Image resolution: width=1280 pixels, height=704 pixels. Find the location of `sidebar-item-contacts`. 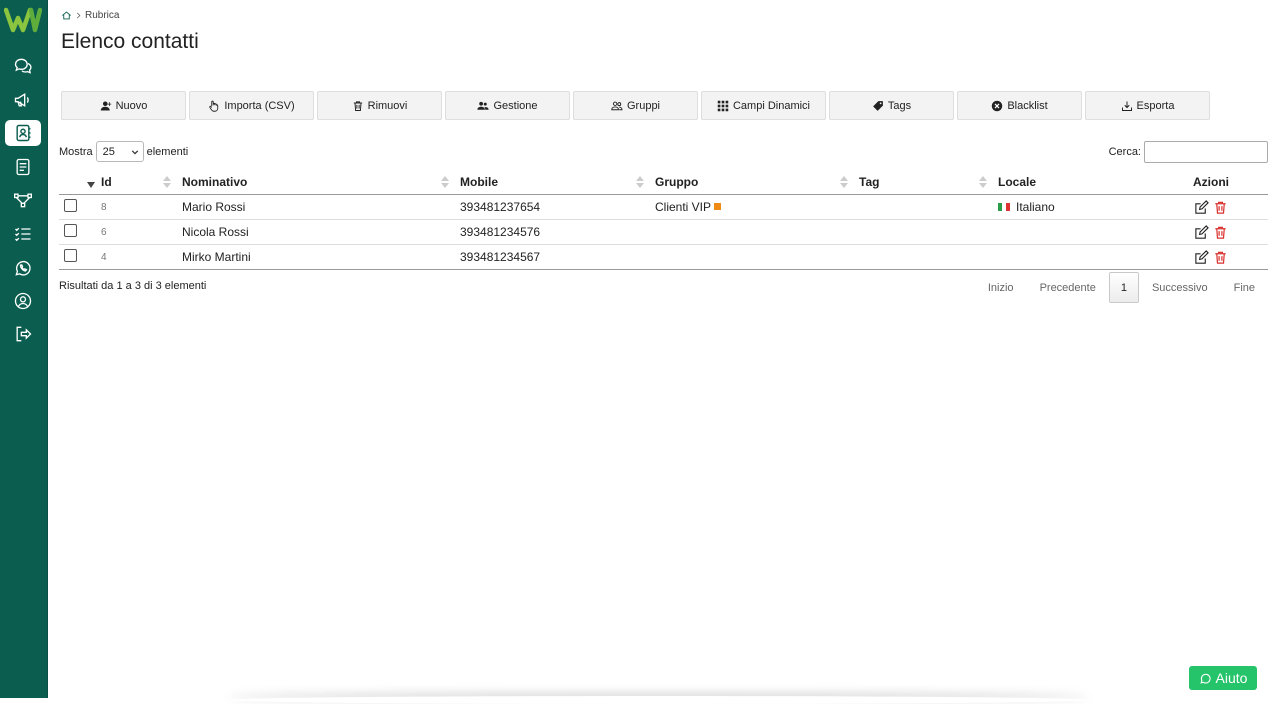

sidebar-item-contacts is located at coordinates (23, 133).